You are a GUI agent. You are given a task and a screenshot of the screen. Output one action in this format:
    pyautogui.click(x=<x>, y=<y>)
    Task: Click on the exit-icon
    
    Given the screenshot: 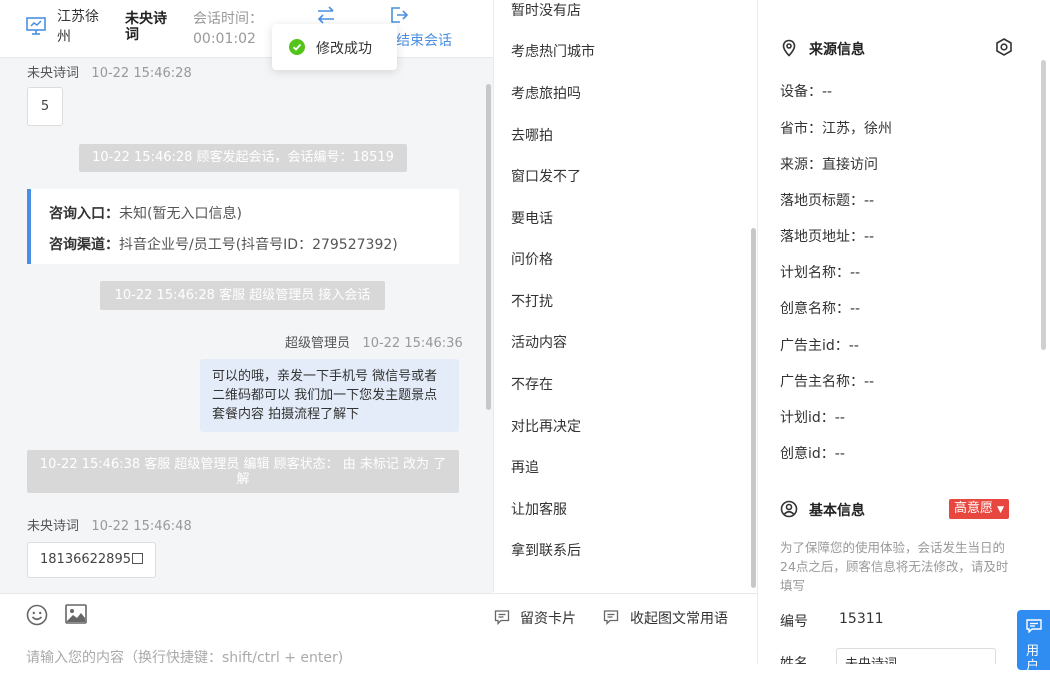 What is the action you would take?
    pyautogui.click(x=399, y=15)
    